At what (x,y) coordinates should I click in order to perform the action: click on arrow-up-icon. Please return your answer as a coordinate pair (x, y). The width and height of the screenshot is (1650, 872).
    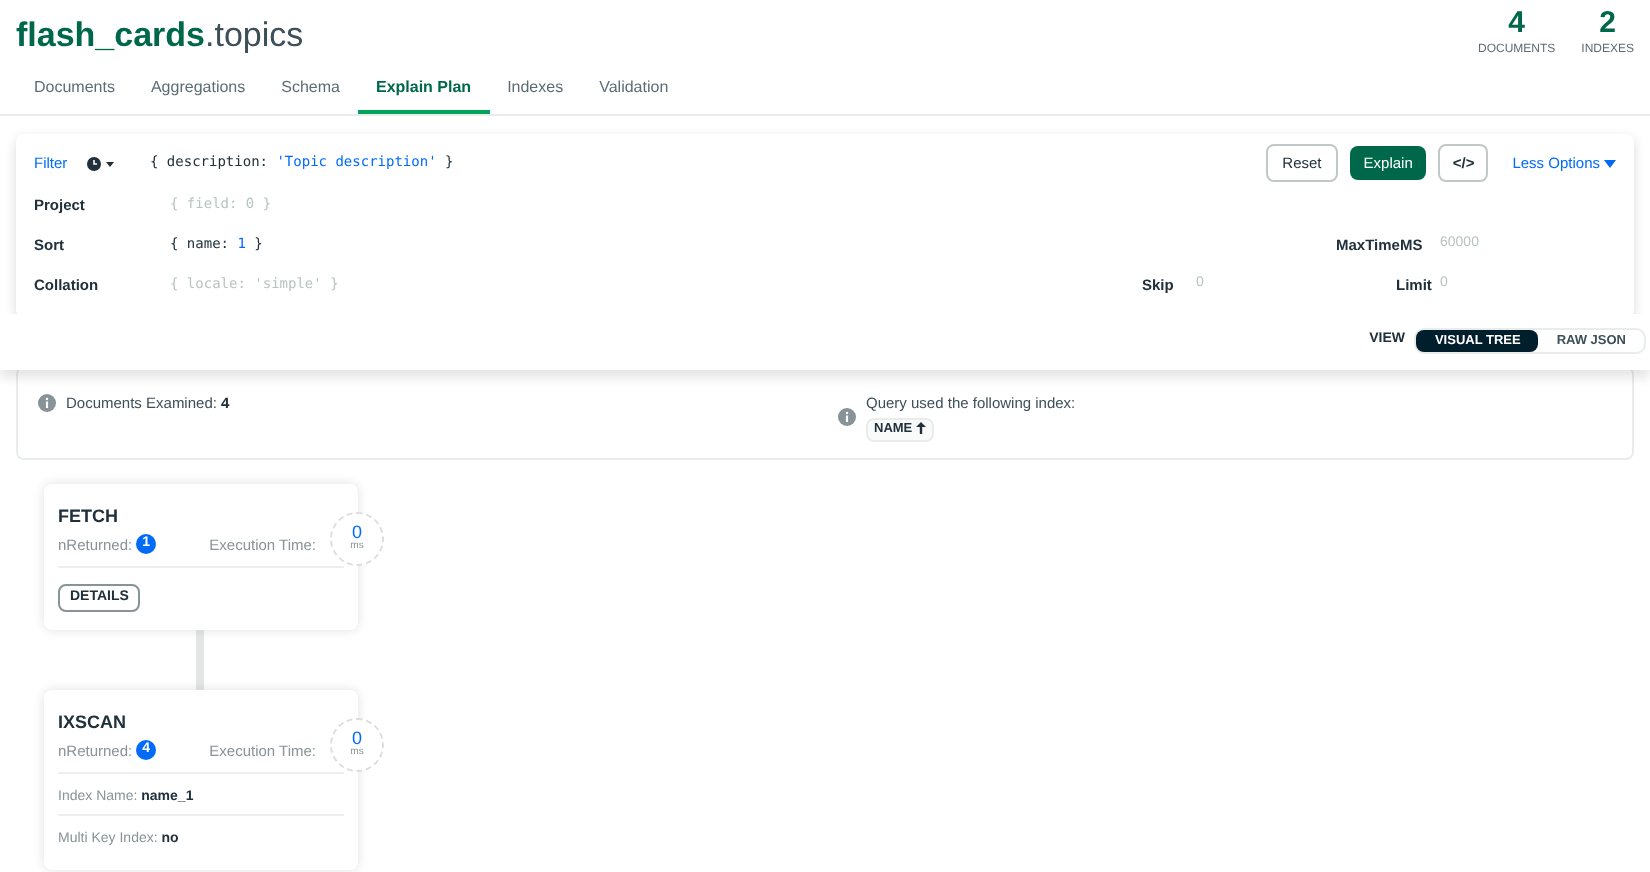
    Looking at the image, I should click on (921, 428).